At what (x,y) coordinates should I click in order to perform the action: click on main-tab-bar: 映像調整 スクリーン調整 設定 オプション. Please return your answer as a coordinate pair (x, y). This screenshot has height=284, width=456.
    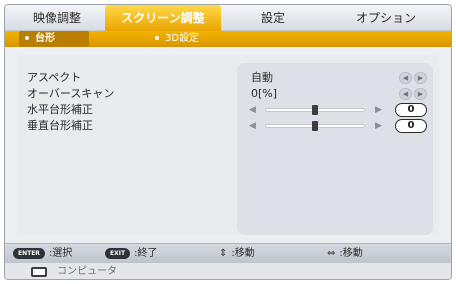
    Looking at the image, I should click on (228, 18).